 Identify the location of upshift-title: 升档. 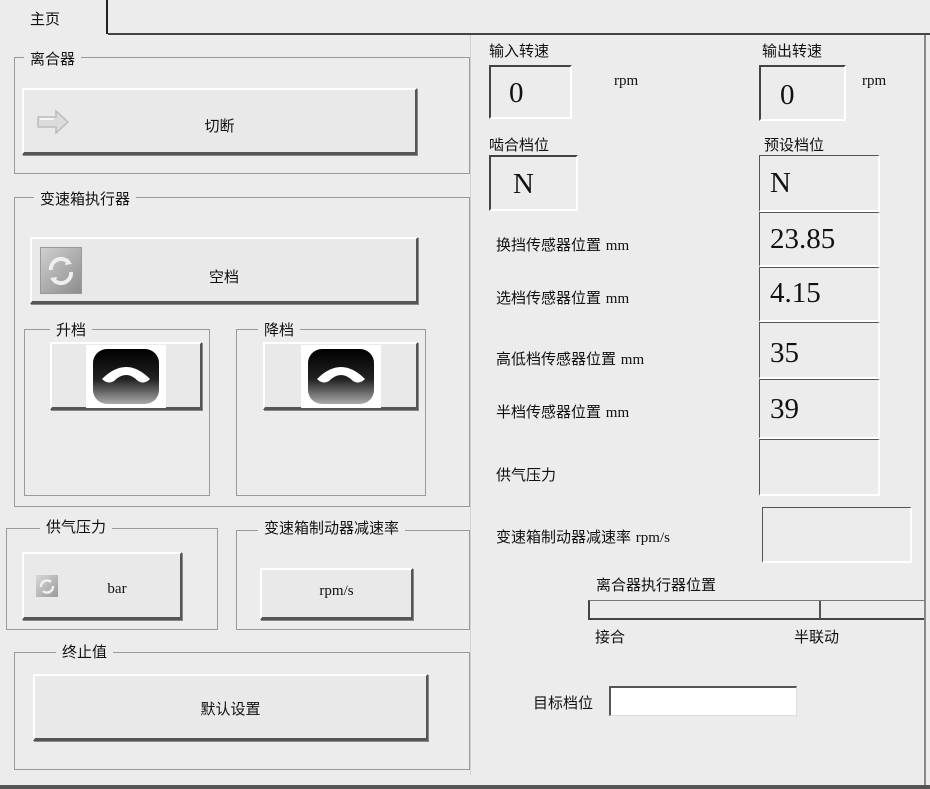
(71, 330).